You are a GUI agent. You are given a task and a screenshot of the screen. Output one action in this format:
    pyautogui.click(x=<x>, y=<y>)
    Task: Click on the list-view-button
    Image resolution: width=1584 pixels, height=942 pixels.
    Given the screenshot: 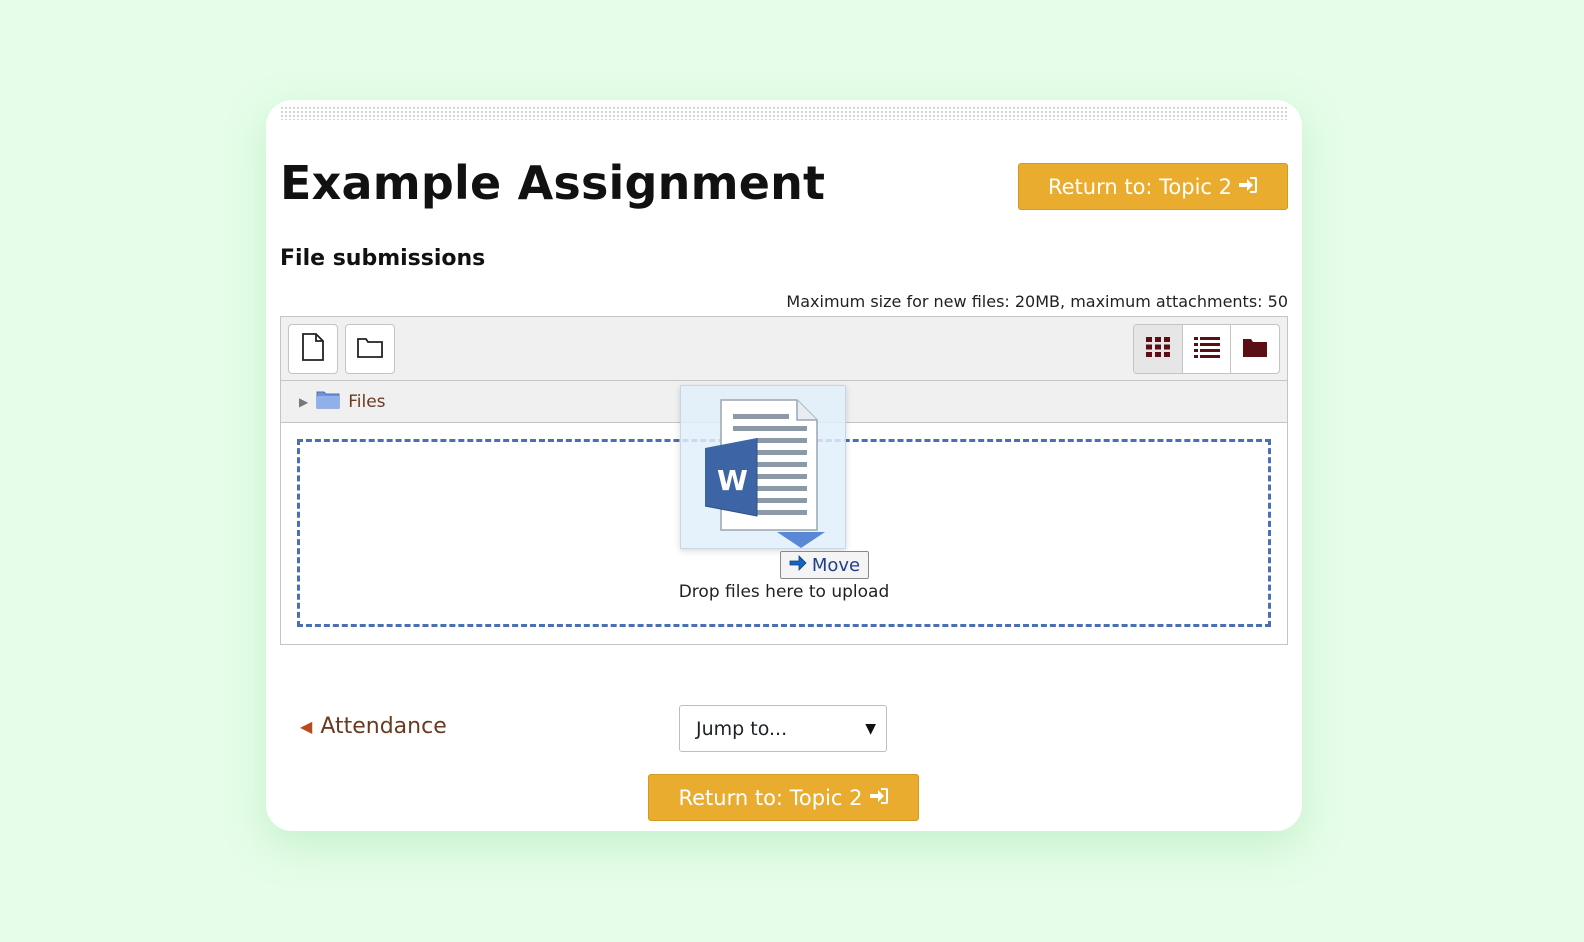 What is the action you would take?
    pyautogui.click(x=1207, y=349)
    